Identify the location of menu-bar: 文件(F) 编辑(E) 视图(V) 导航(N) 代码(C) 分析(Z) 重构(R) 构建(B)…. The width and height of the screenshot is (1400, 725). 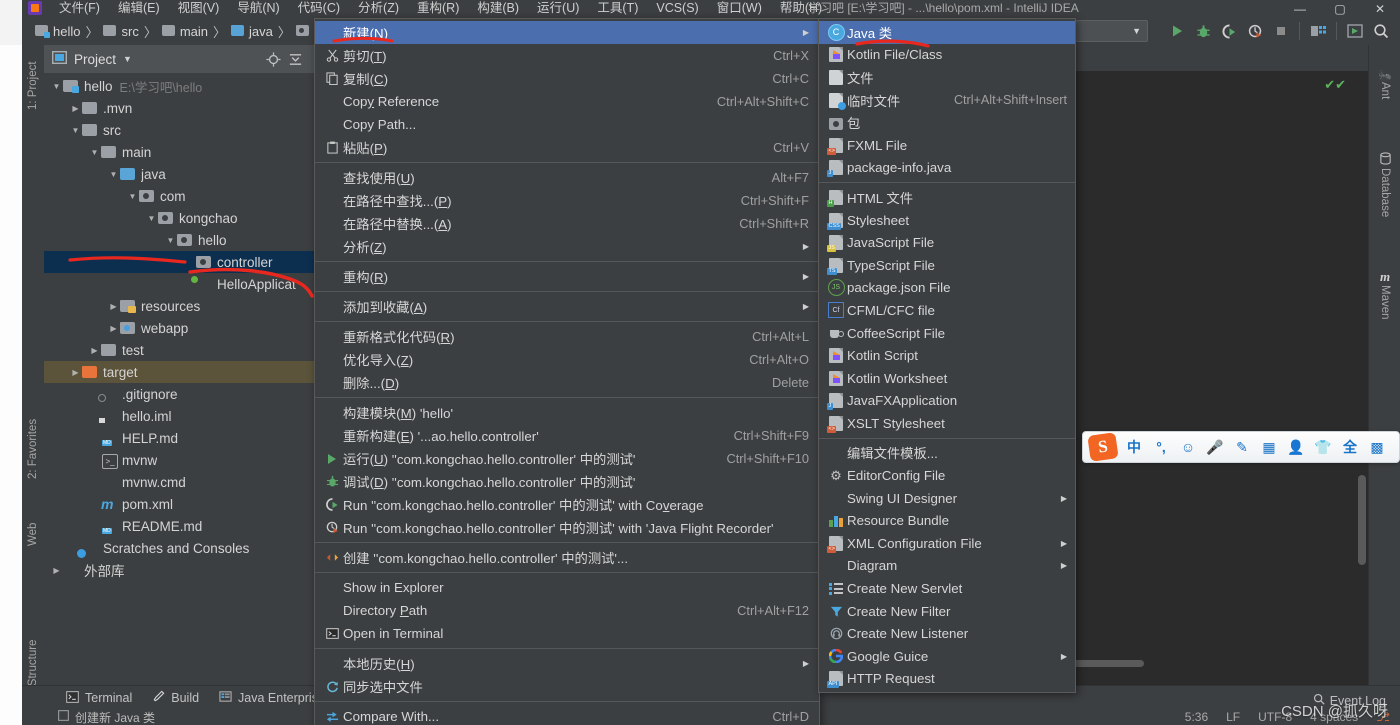
(440, 8).